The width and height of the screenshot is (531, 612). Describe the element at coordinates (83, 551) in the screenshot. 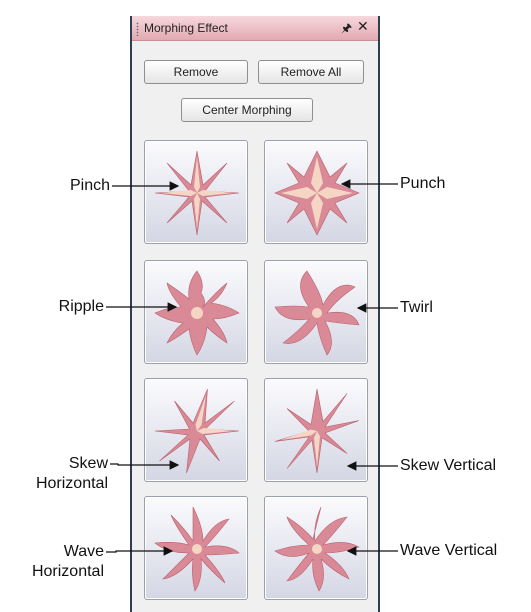

I see `wave-horizontal-callout-line1: Wave` at that location.